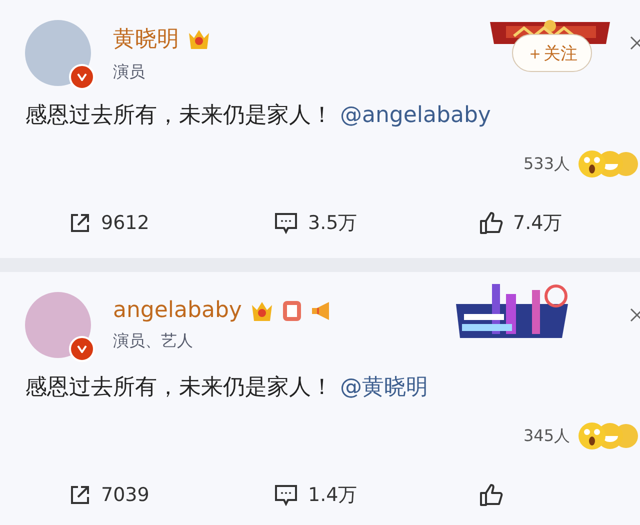 This screenshot has width=640, height=525. Describe the element at coordinates (127, 223) in the screenshot. I see `share-button: 9612` at that location.